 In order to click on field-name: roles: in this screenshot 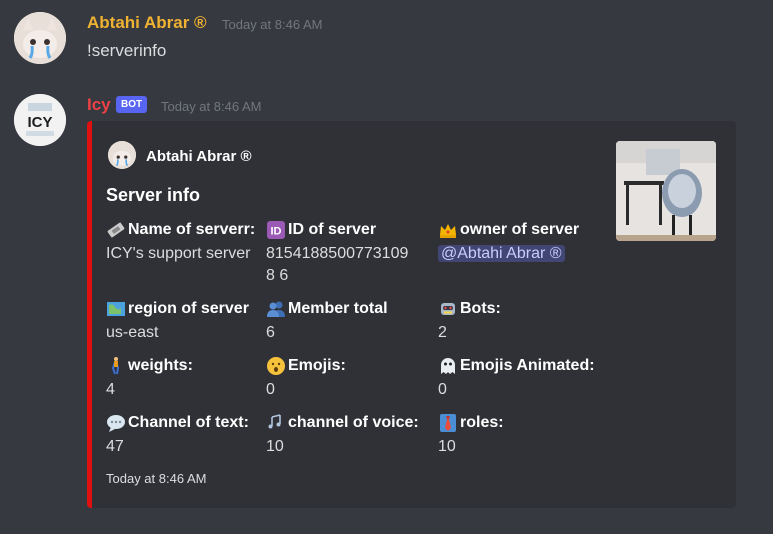, I will do `click(482, 422)`.